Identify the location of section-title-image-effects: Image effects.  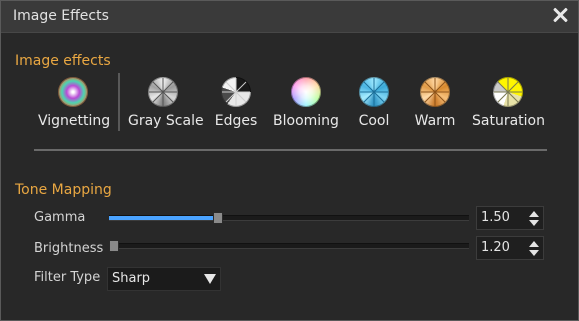
(63, 61).